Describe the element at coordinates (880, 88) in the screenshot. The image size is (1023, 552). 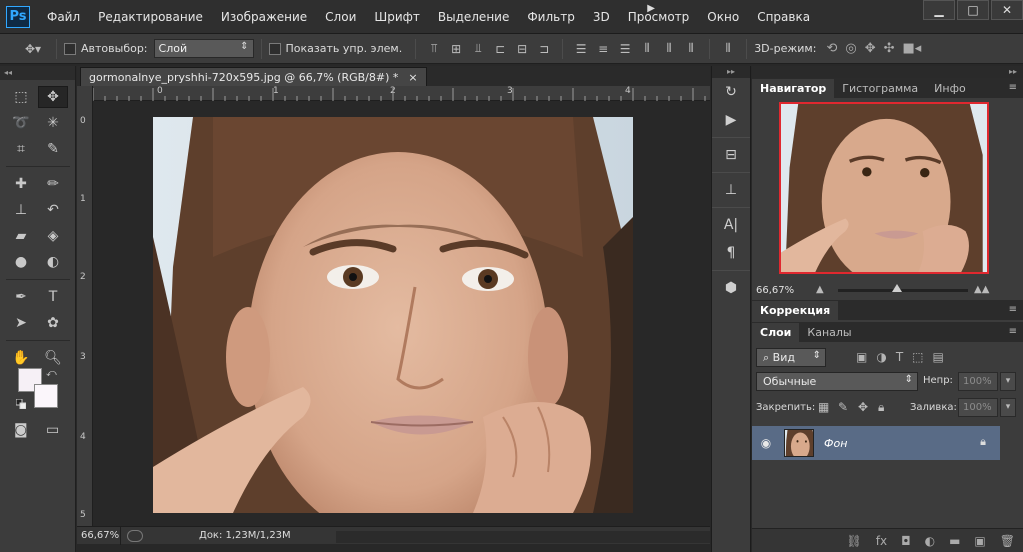
I see `tab-histogram: Гистограмма` at that location.